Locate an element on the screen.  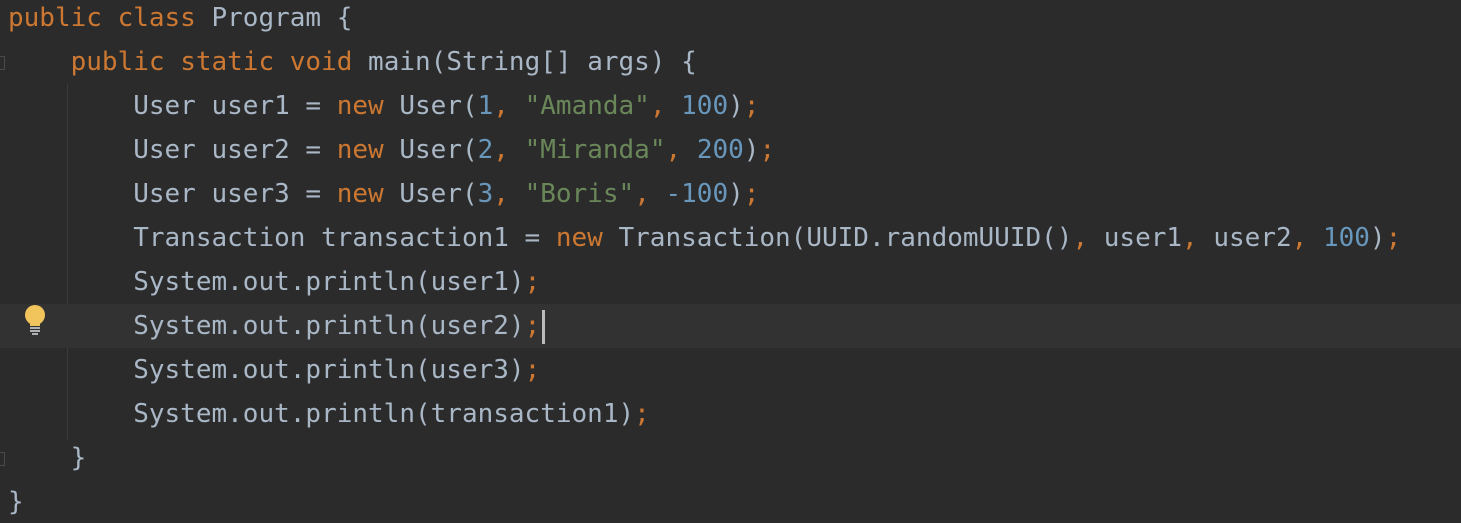
code-line: User user1 = new User(1, "Amanda", 100); is located at coordinates (730, 106).